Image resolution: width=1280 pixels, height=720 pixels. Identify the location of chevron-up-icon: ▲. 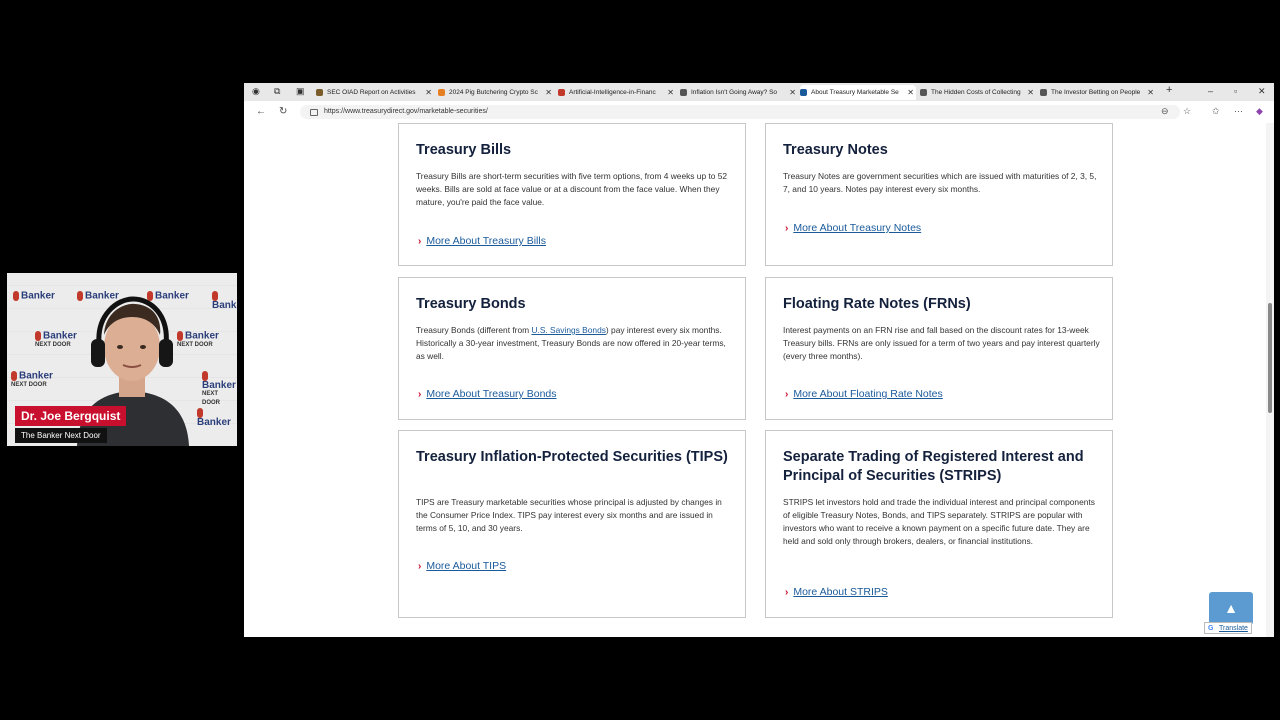
(1231, 608).